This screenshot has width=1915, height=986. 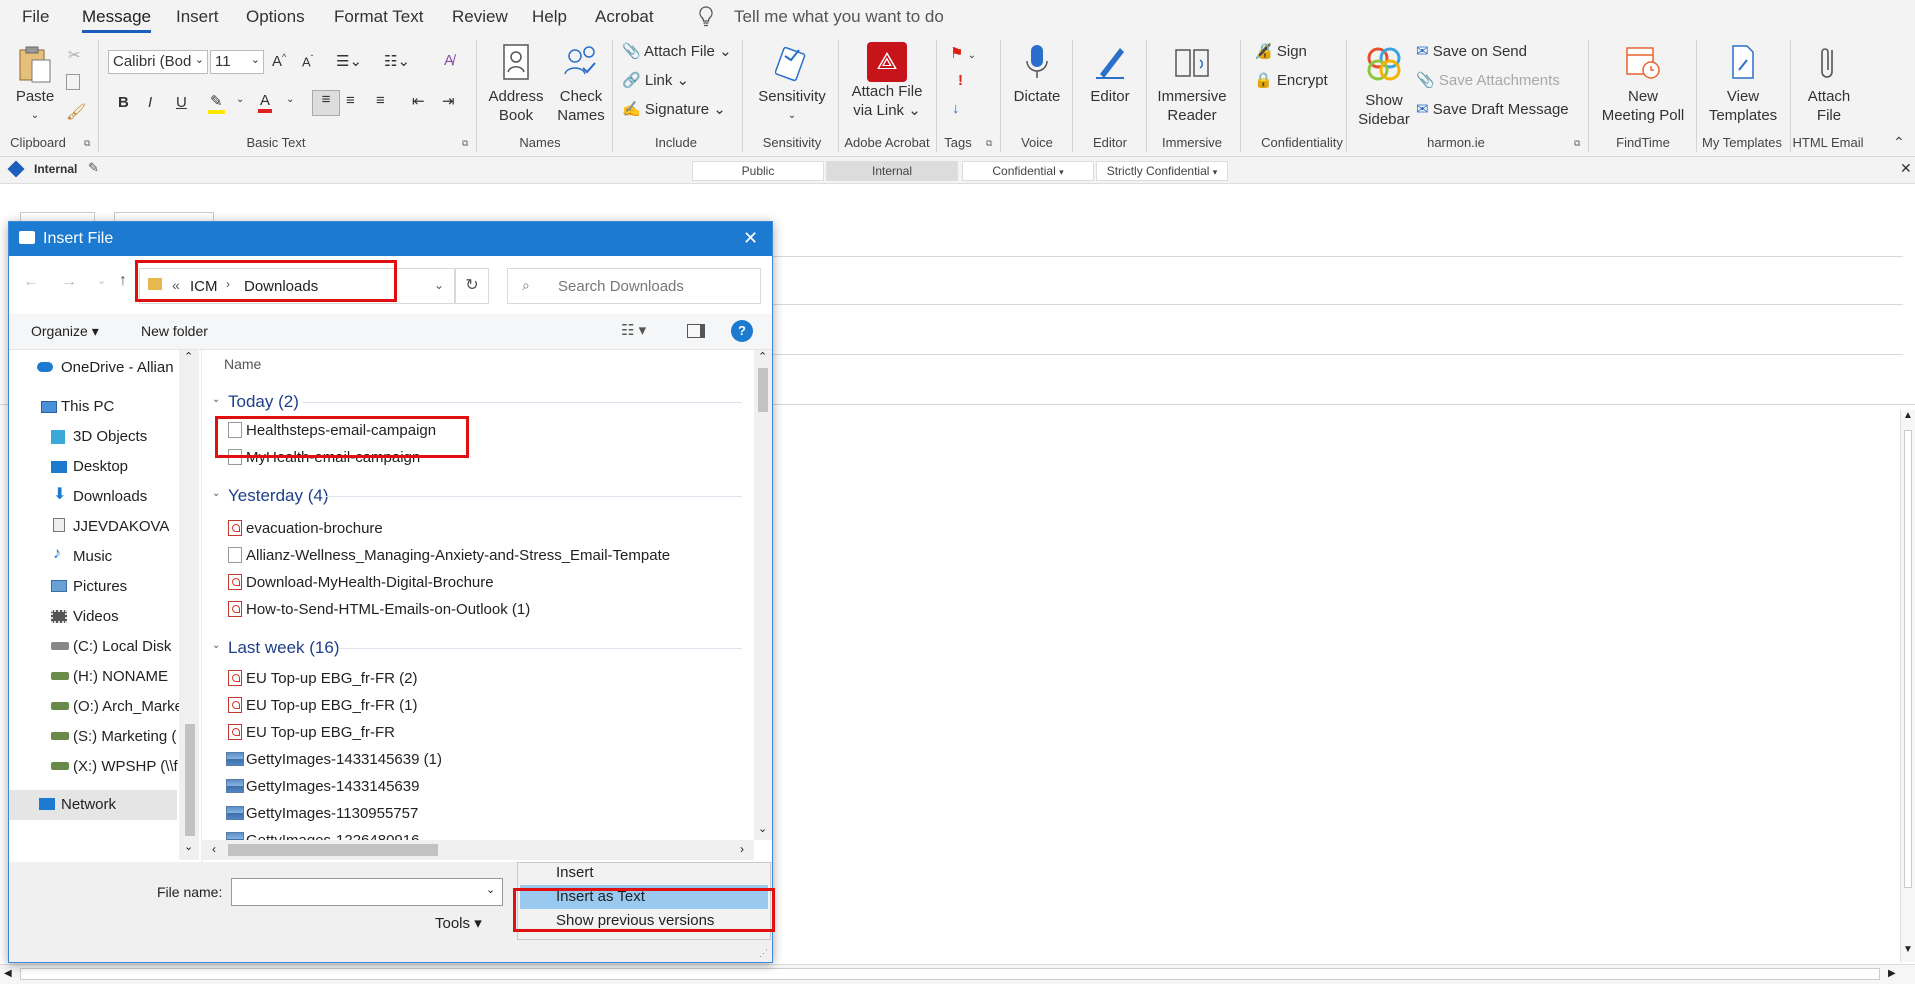 What do you see at coordinates (956, 108) in the screenshot?
I see `low-importance-icon: ↓` at bounding box center [956, 108].